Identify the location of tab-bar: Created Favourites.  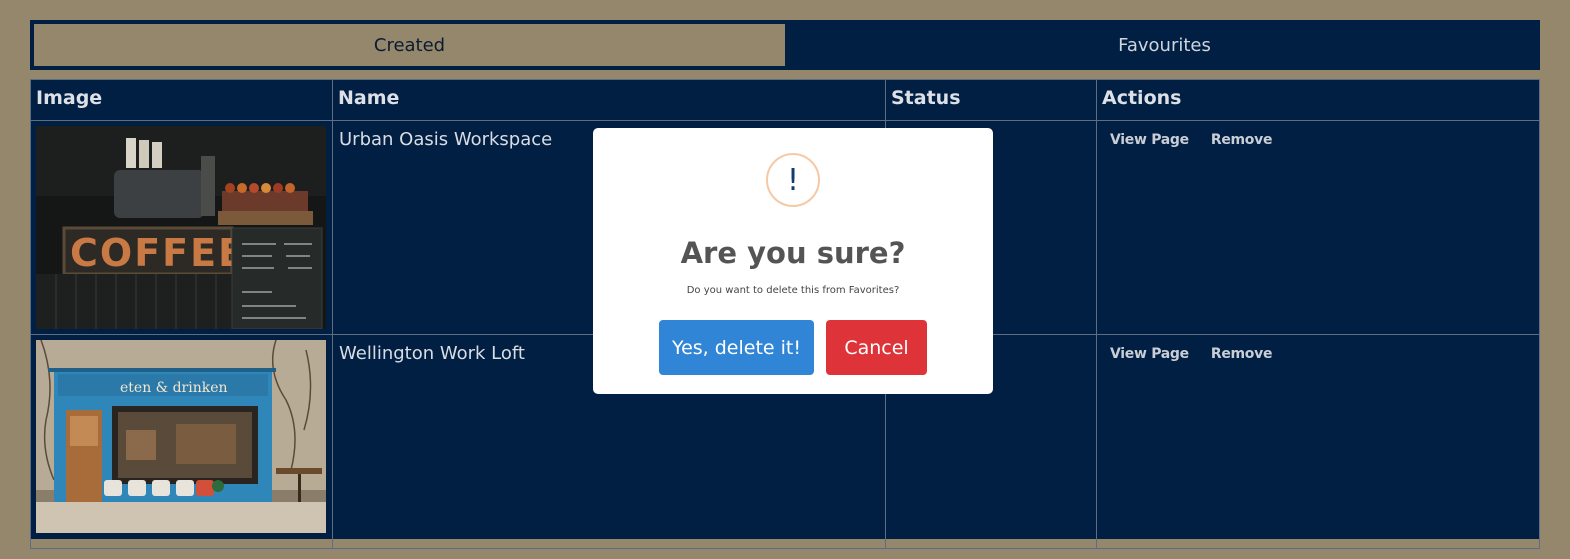
(785, 45).